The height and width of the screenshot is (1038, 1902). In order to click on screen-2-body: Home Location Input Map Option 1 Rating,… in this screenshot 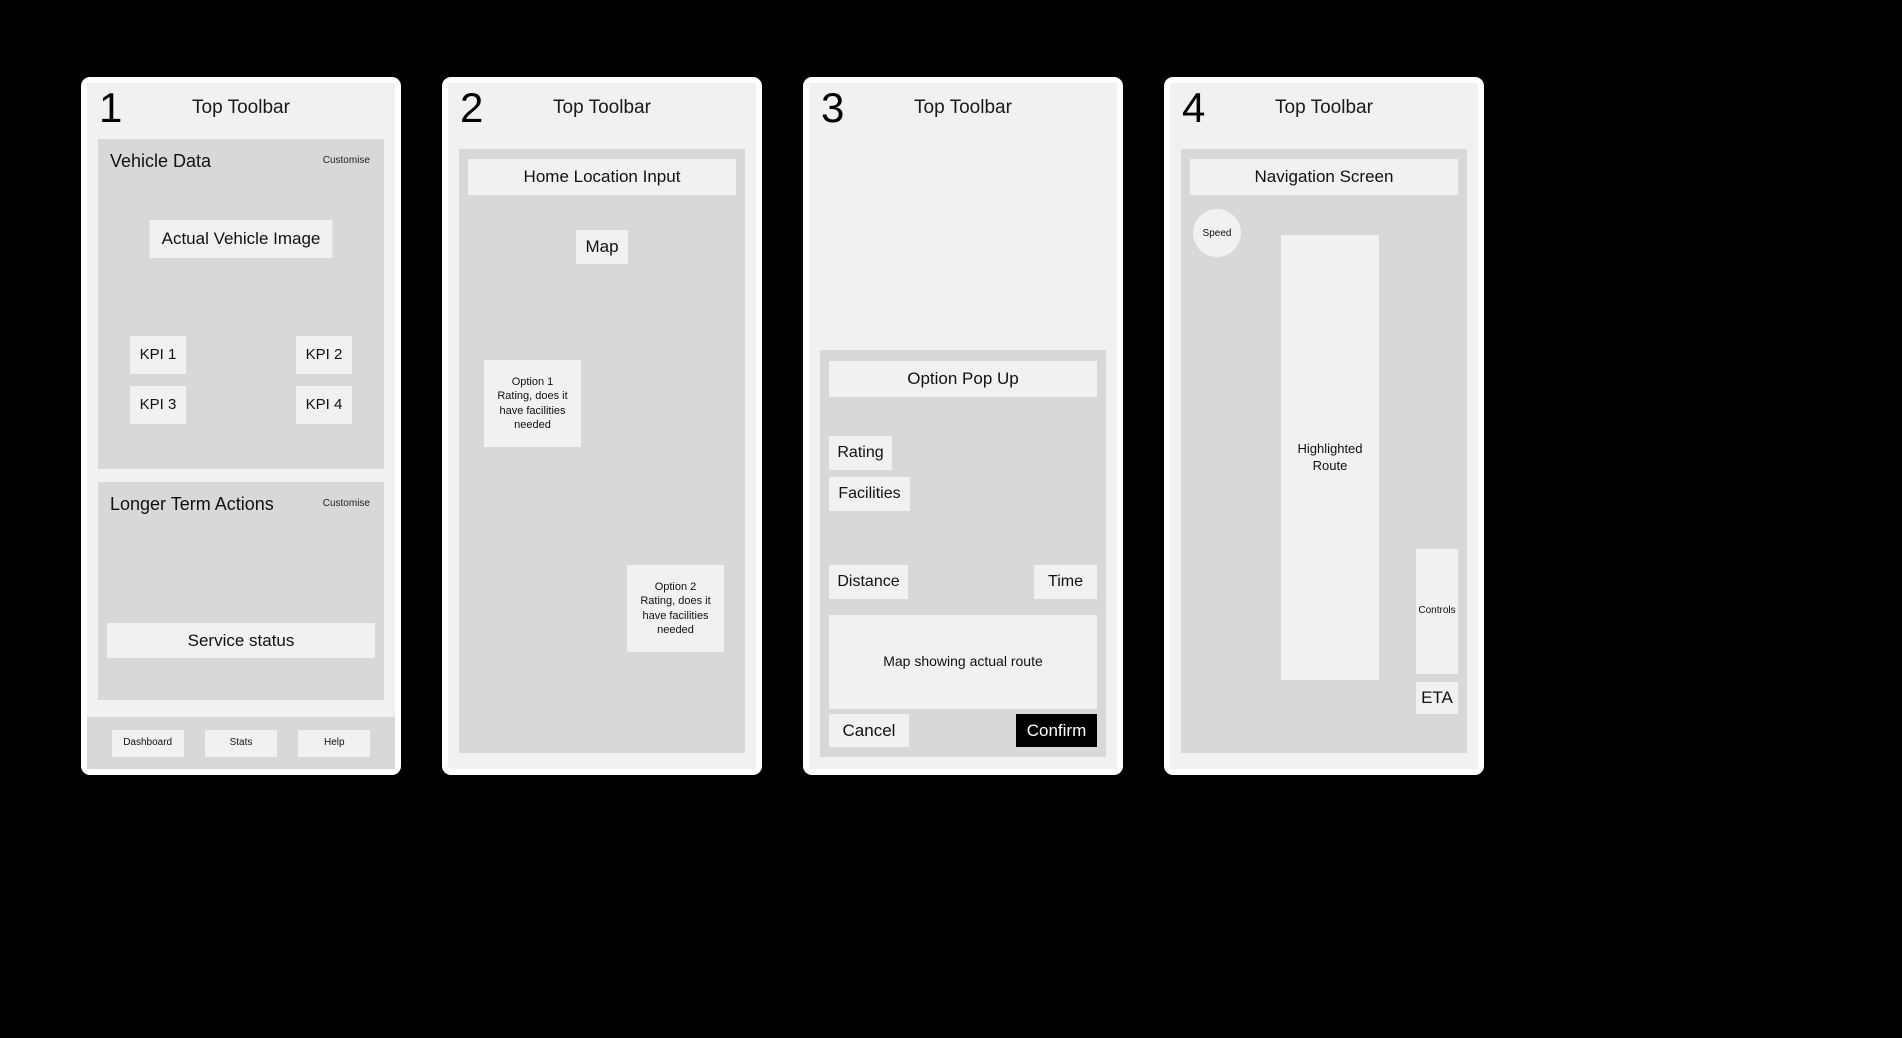, I will do `click(602, 454)`.